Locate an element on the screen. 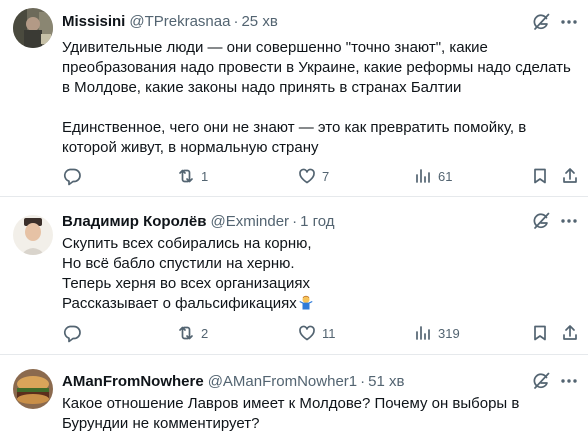 The height and width of the screenshot is (446, 588). tweet-line: Скупить всех собирались на корню, is located at coordinates (187, 243).